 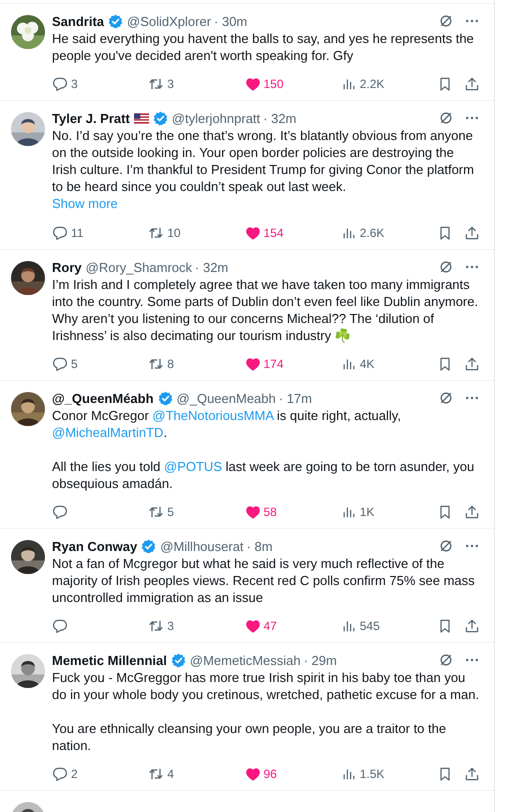 I want to click on post-text: Not a fan of Mcgregor but what he said is very much reflective of the majority of Irish peoples views. Recent red C polls confirm 75% see mass uncontrolled immigration as an issue, so click(x=264, y=580).